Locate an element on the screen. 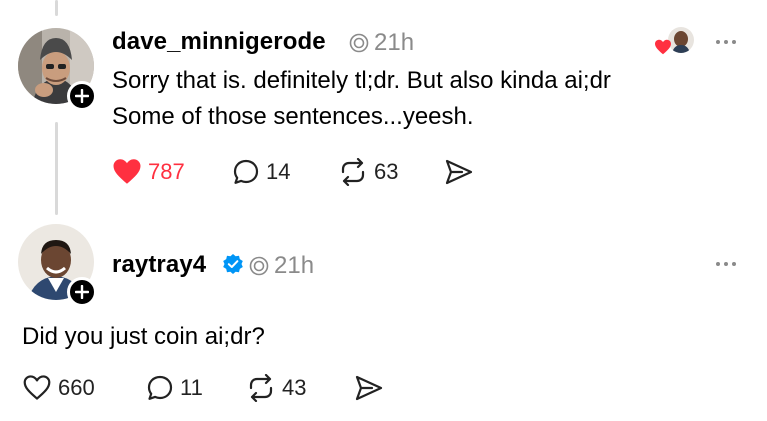  like-button: 660 is located at coordinates (58, 387).